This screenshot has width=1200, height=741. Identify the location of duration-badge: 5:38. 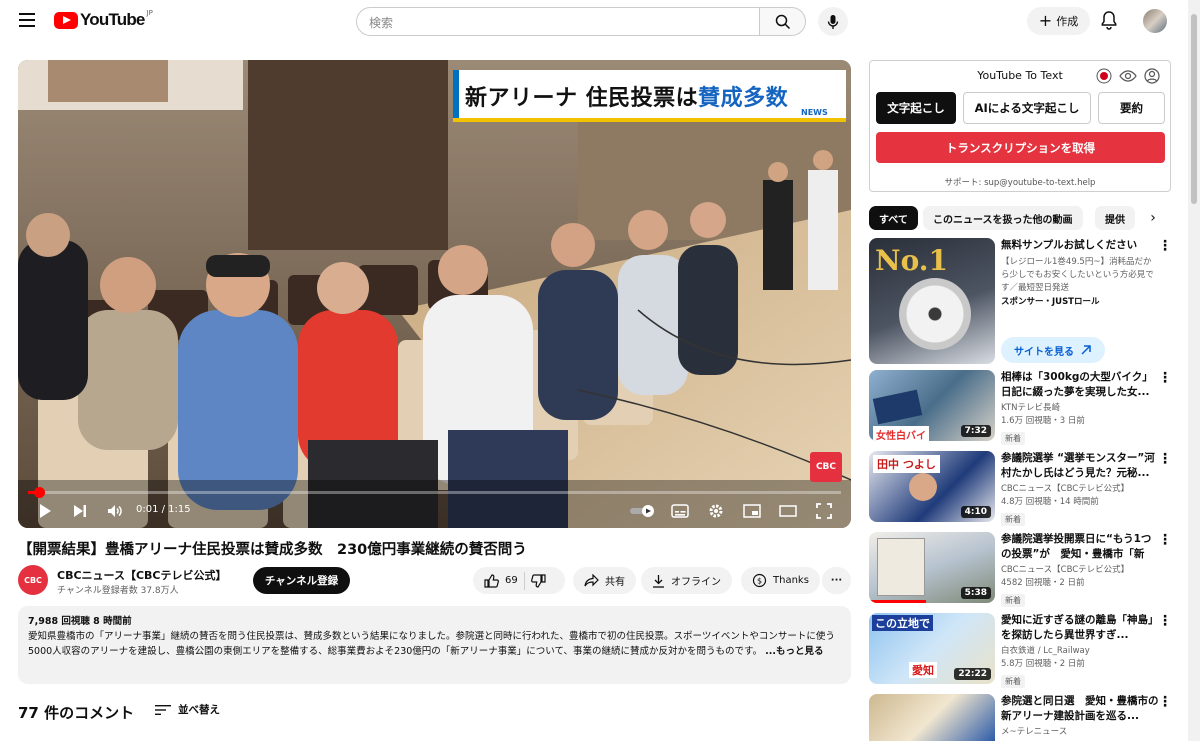
(975, 593).